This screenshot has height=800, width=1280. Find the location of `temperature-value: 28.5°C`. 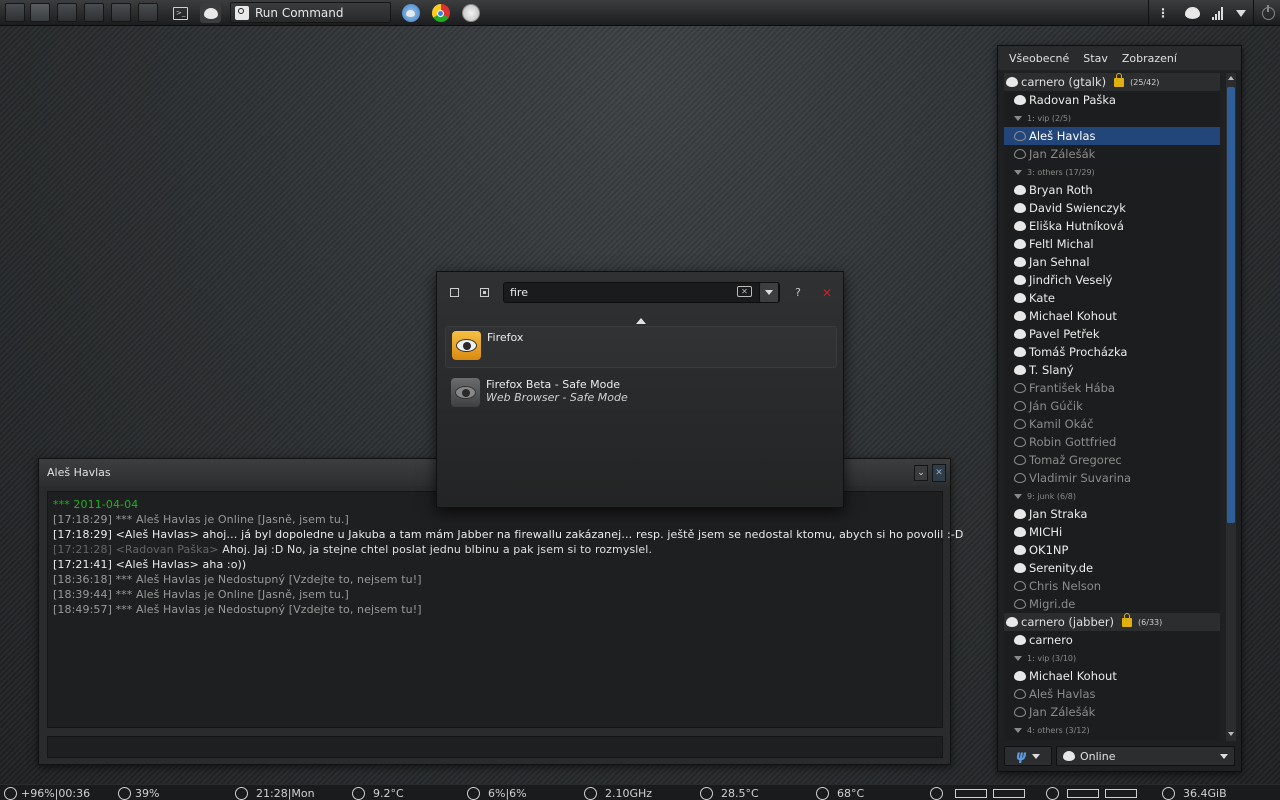

temperature-value: 28.5°C is located at coordinates (740, 793).